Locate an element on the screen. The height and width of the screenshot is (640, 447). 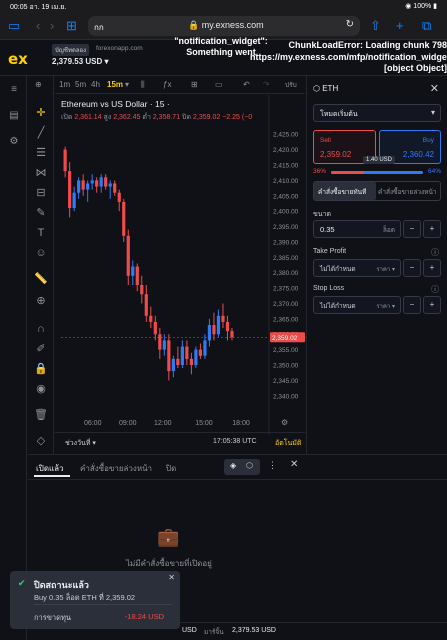
forward-icon: › is located at coordinates (52, 25).